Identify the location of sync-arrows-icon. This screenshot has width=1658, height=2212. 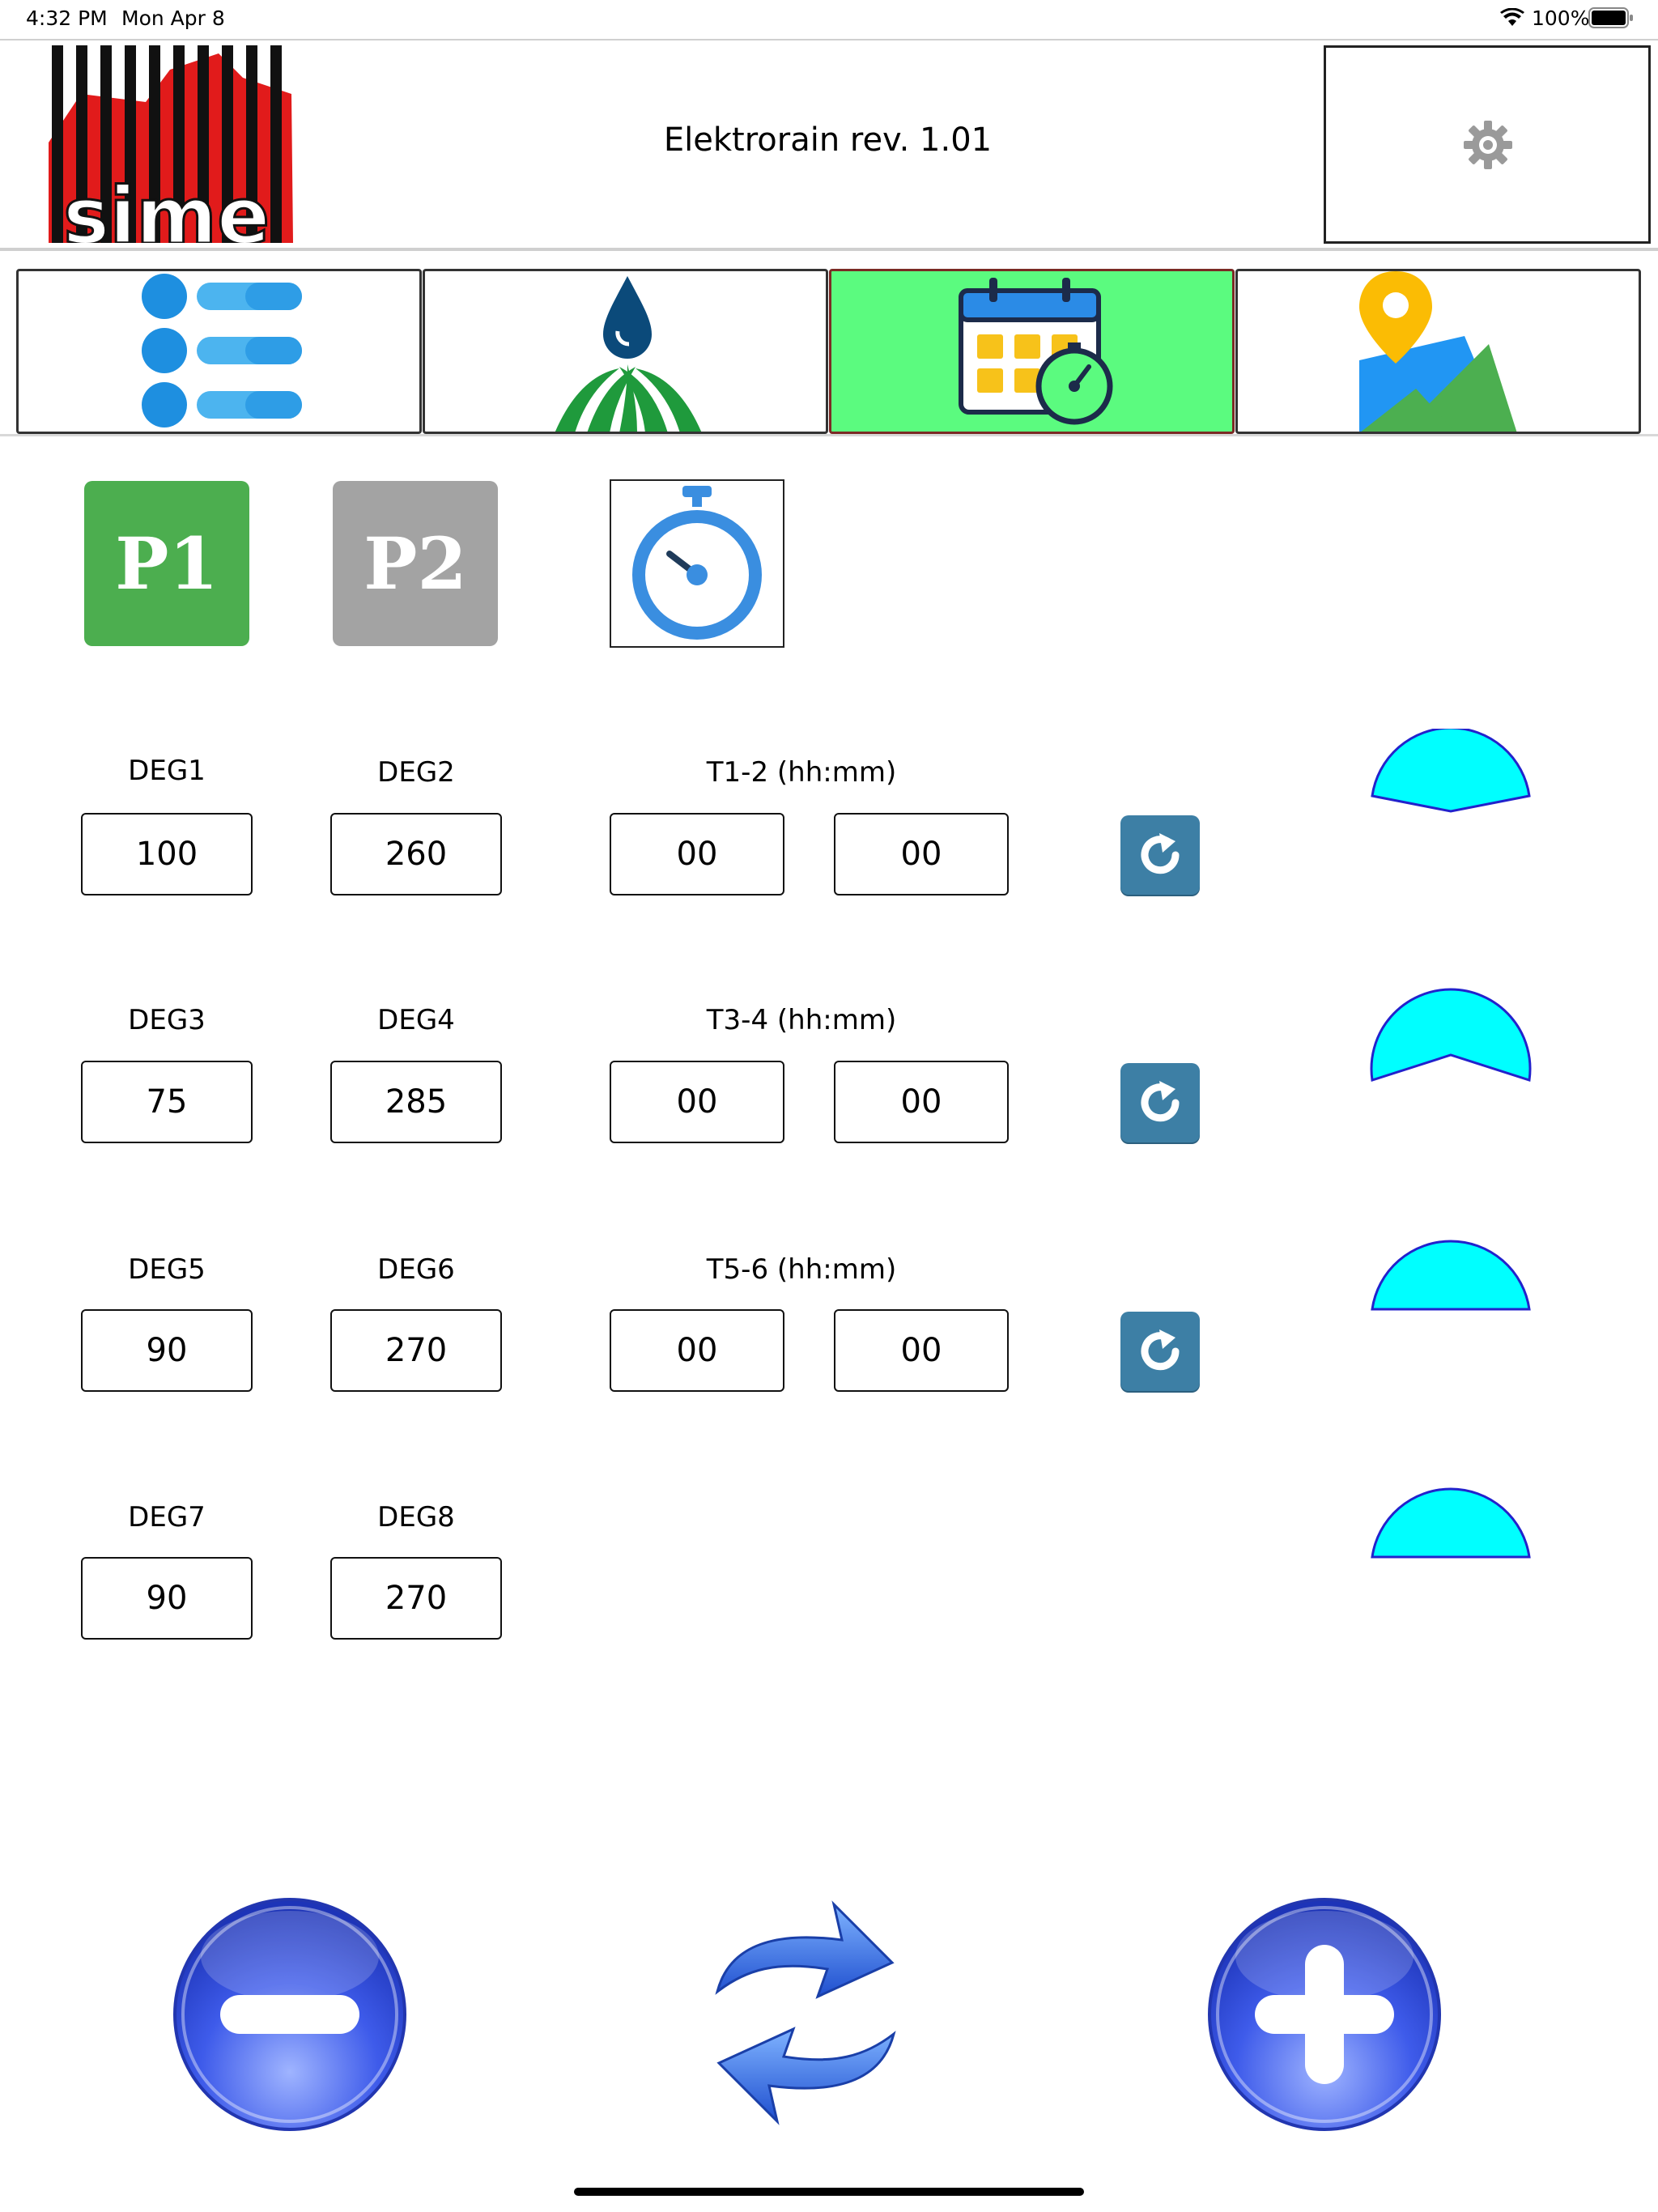
(805, 2013).